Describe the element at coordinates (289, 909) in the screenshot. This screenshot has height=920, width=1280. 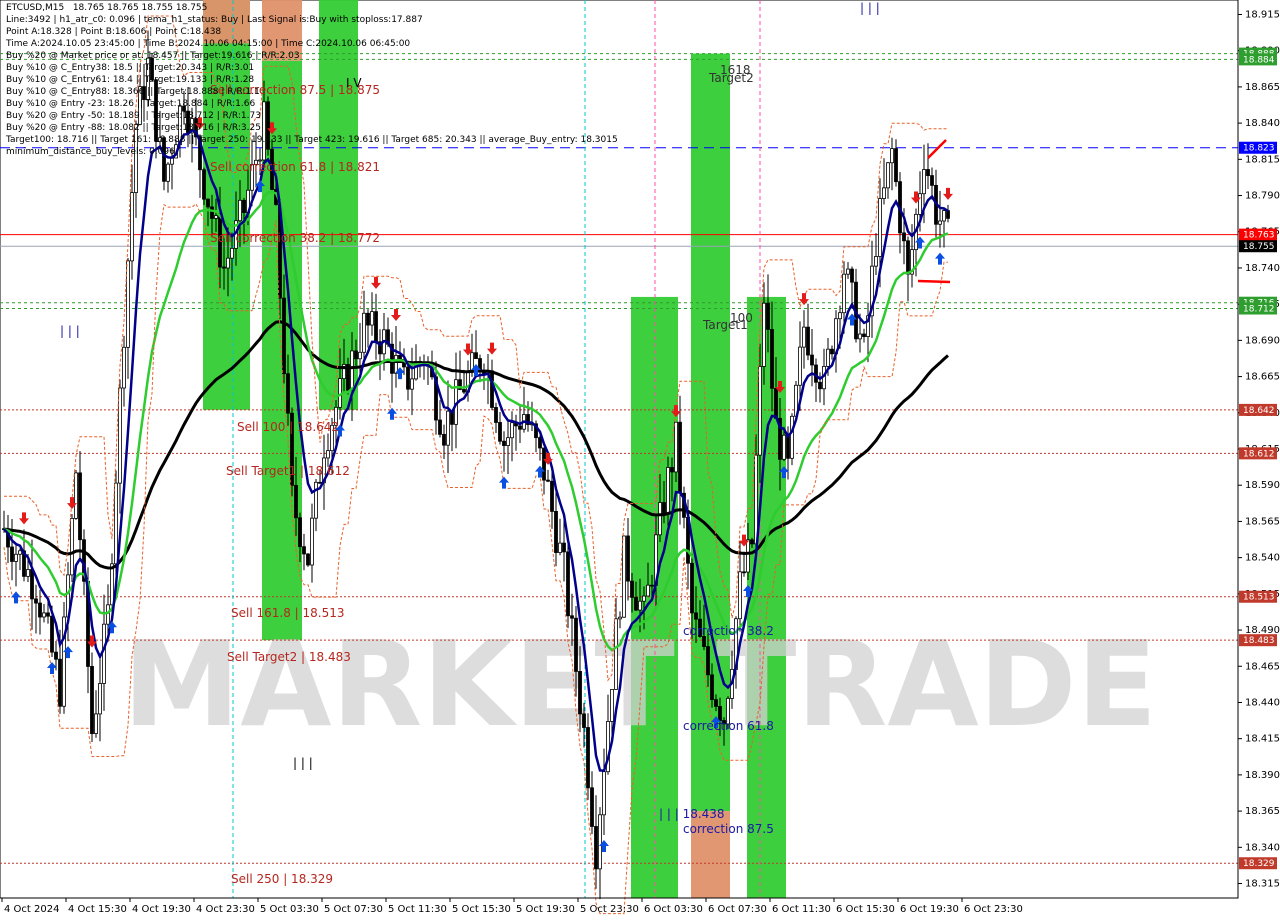
I see `x-tick-label: 5 Oct 03:30` at that location.